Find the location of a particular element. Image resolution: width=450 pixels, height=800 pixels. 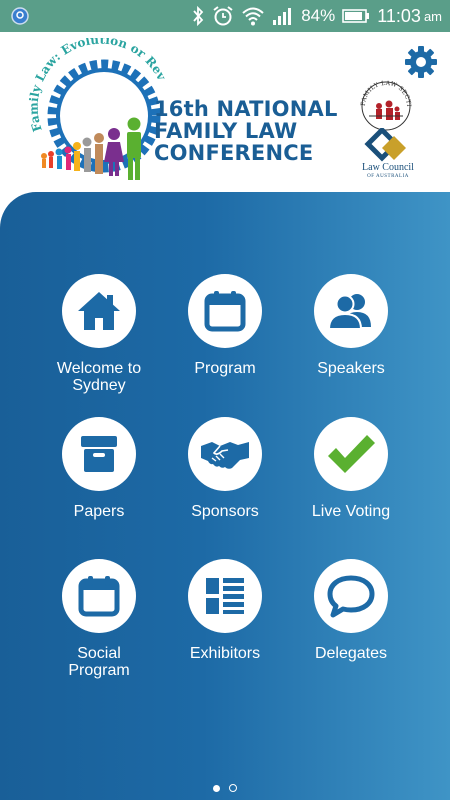

menu-delegates: Delegates is located at coordinates (351, 610).